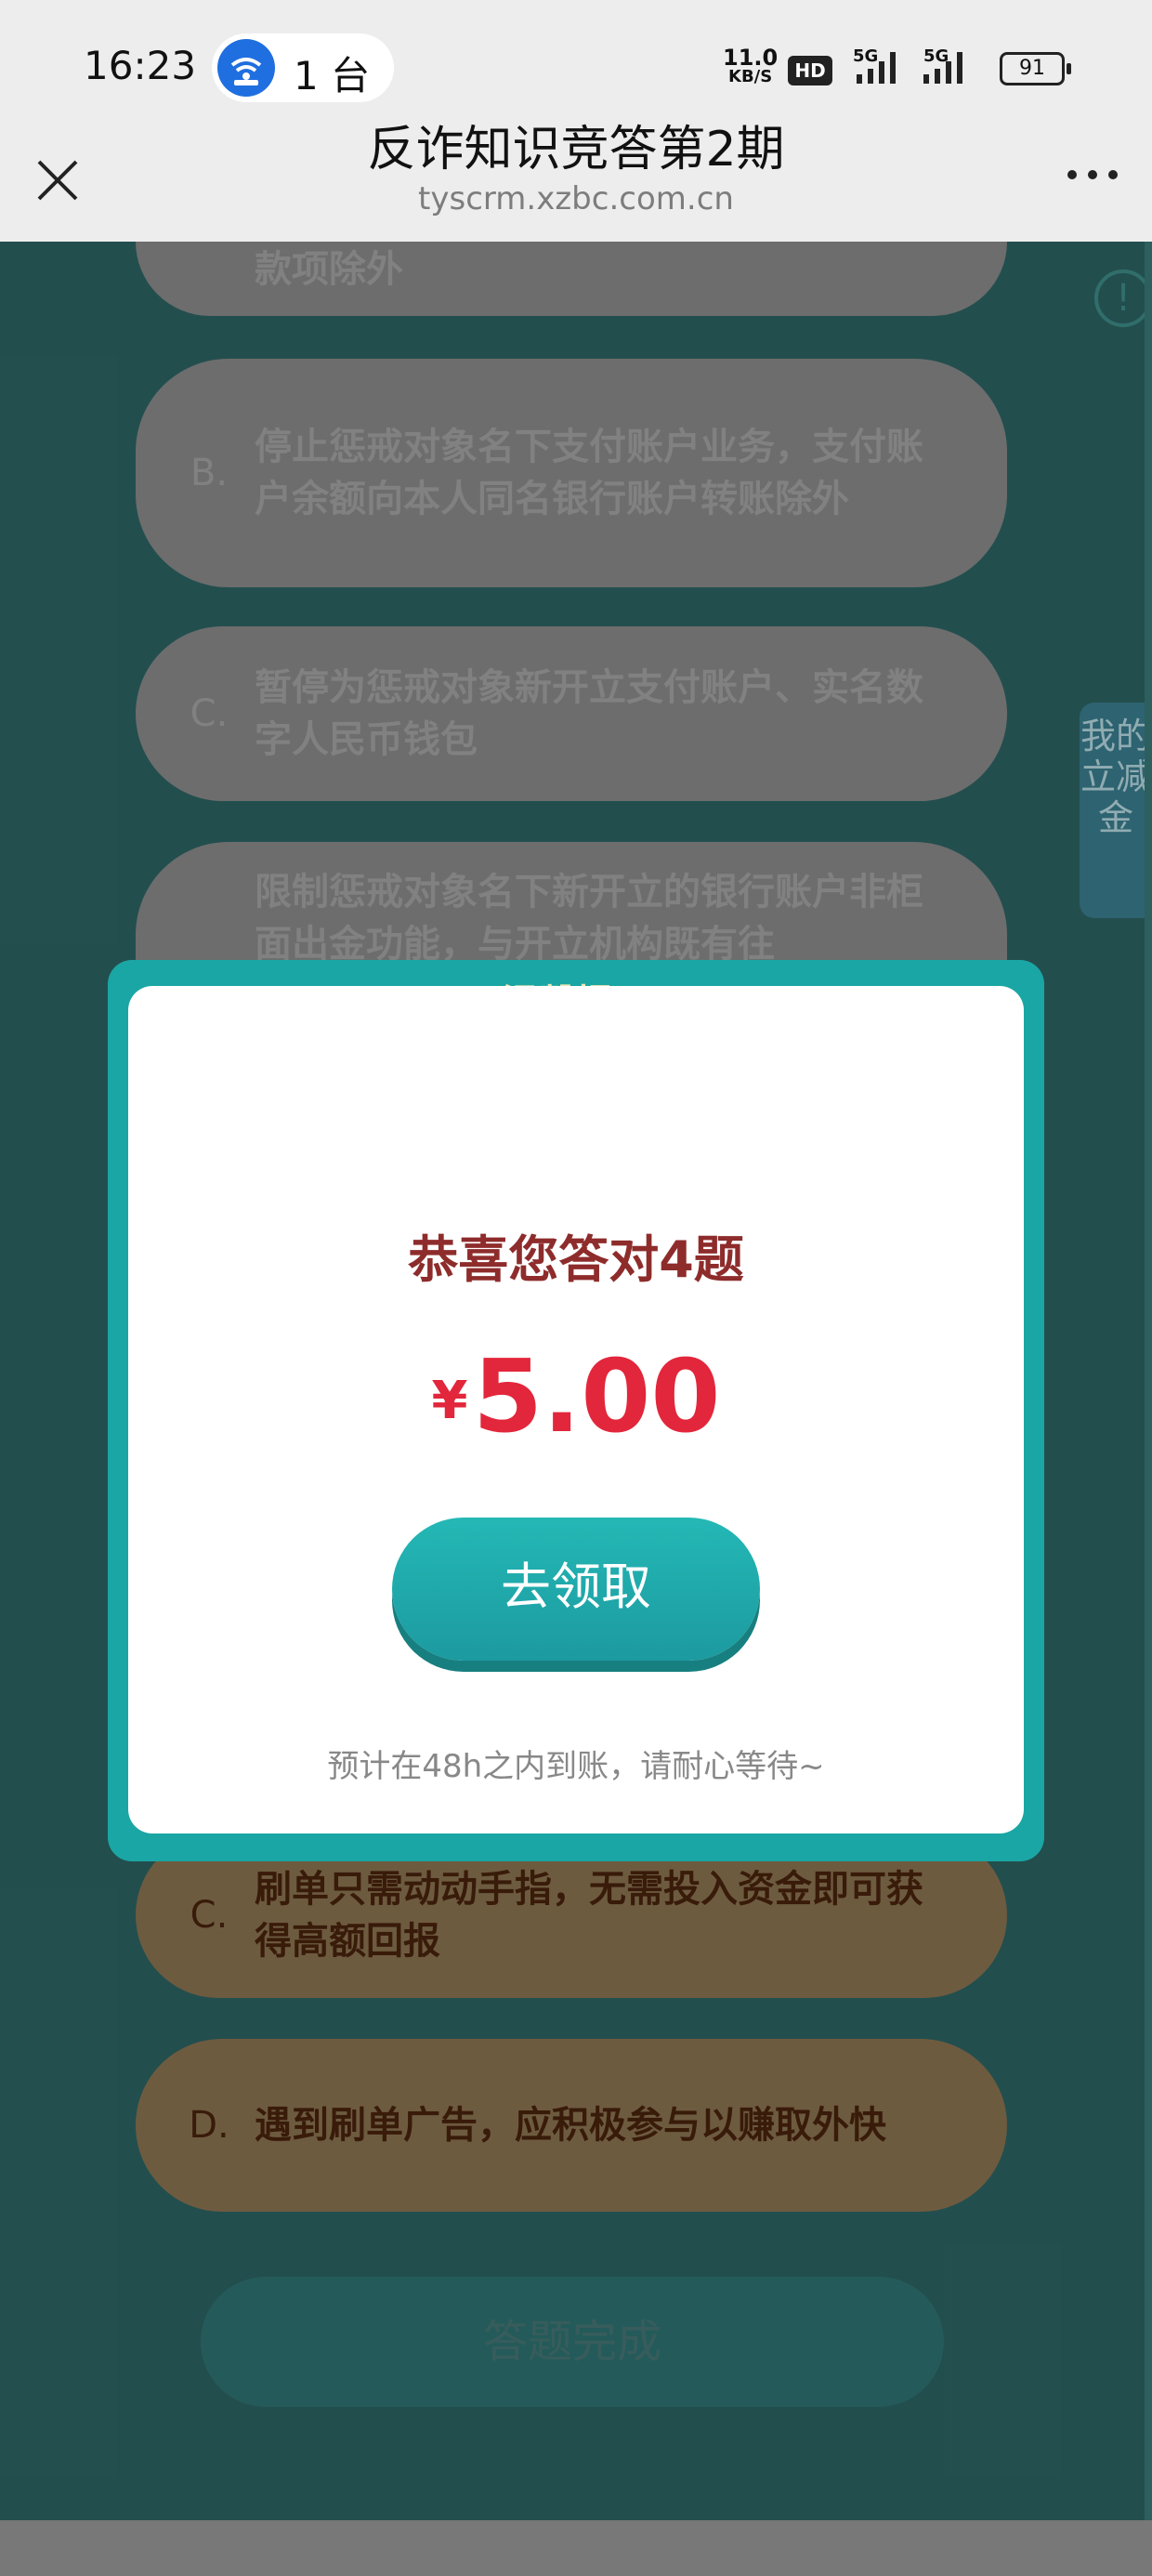  I want to click on option-partial: 款项除外, so click(571, 279).